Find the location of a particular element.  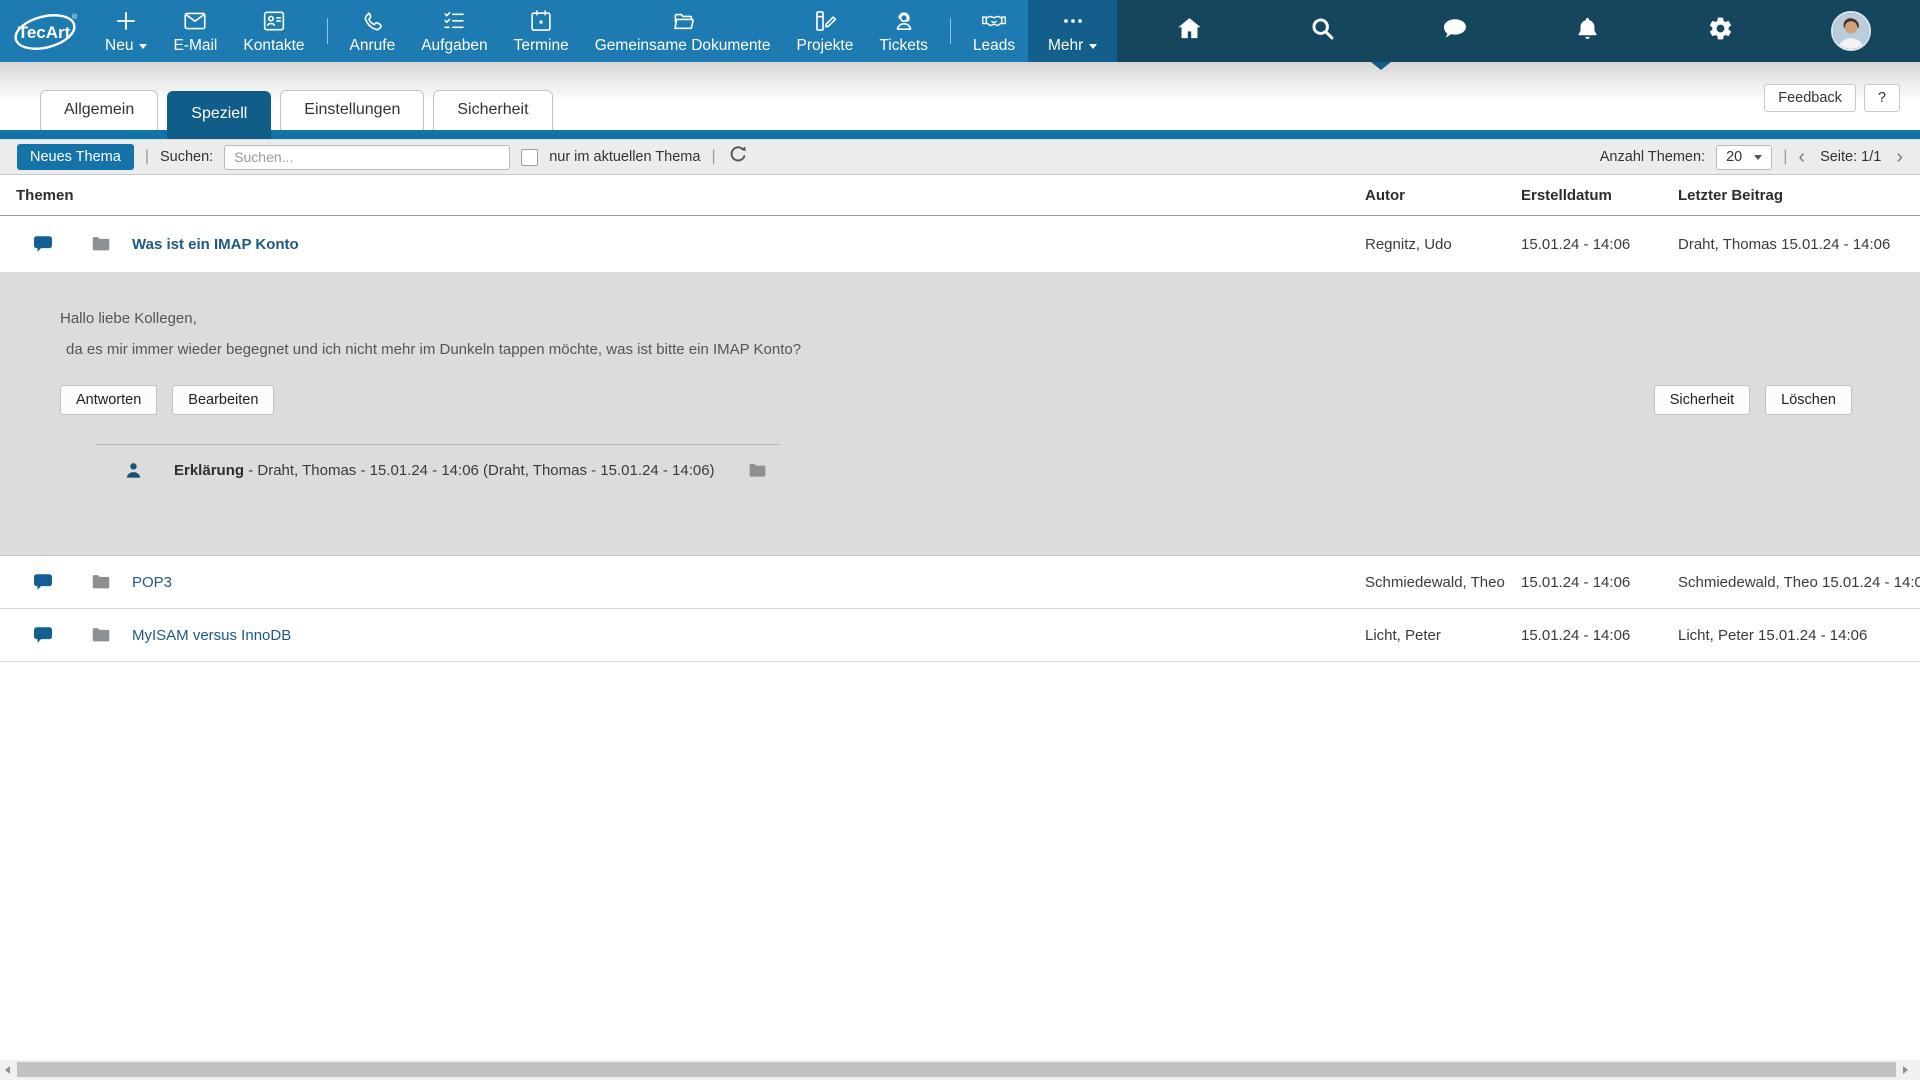

user-avatar is located at coordinates (1850, 31).